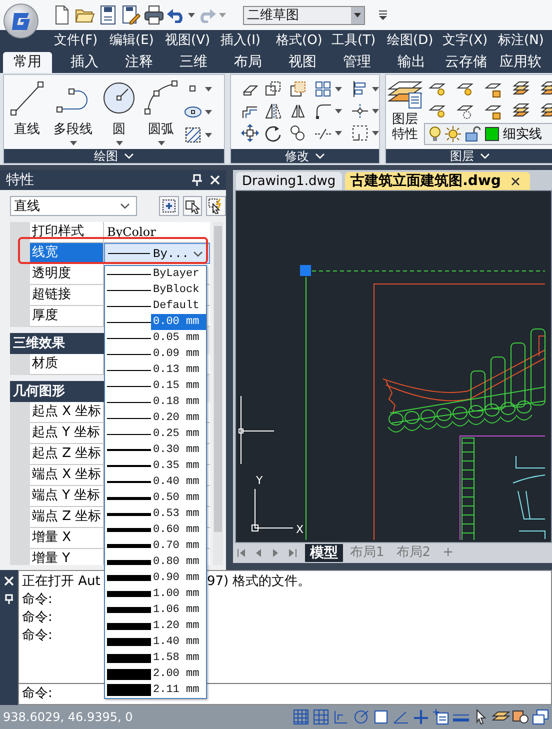  What do you see at coordinates (155, 466) in the screenshot?
I see `lineweight-option: 0.35 mm` at bounding box center [155, 466].